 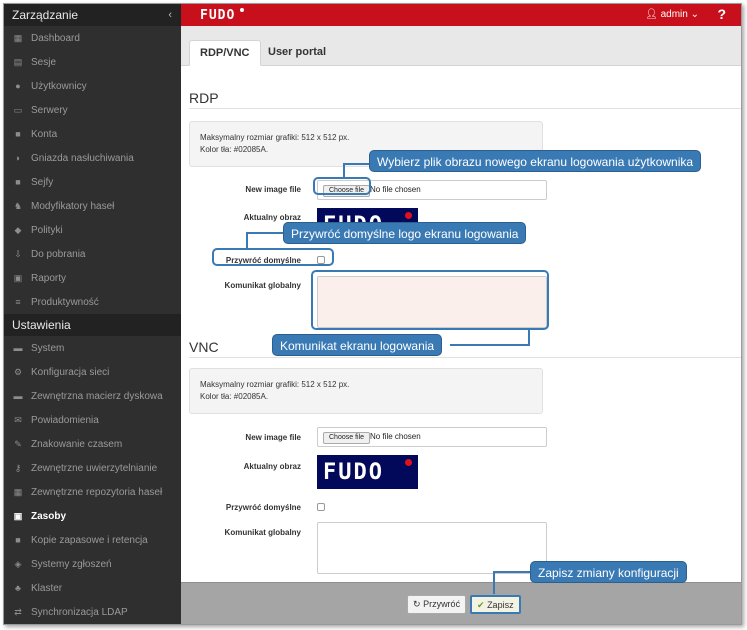 What do you see at coordinates (92, 588) in the screenshot?
I see `sidebar-item-klaster: ♣ Klaster` at bounding box center [92, 588].